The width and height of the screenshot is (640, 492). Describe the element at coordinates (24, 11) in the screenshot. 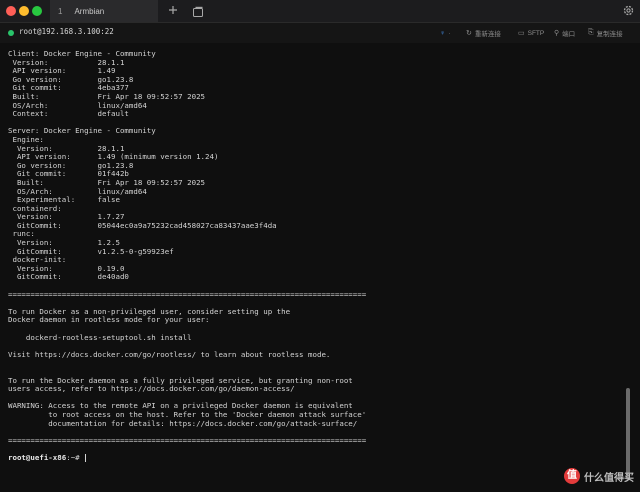

I see `minimize-window-button` at that location.